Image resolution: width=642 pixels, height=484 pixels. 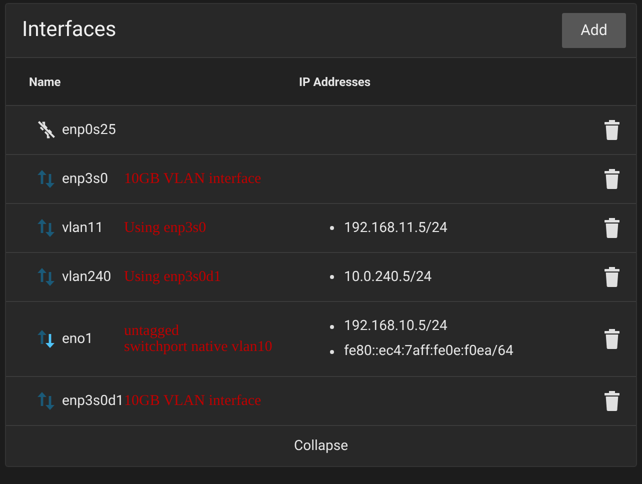 I want to click on interface-name: vlan240, so click(x=87, y=277).